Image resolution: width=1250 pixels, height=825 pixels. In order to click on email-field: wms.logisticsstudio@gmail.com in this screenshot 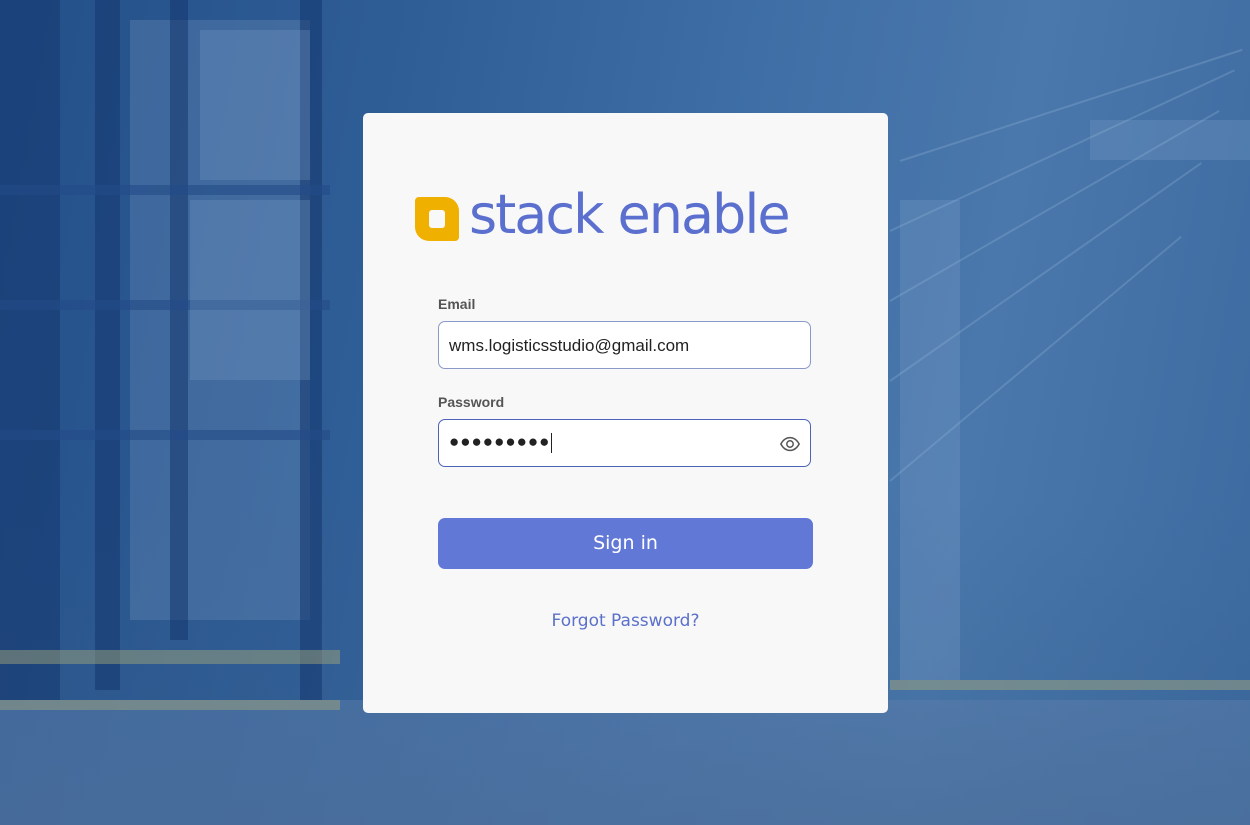, I will do `click(624, 345)`.